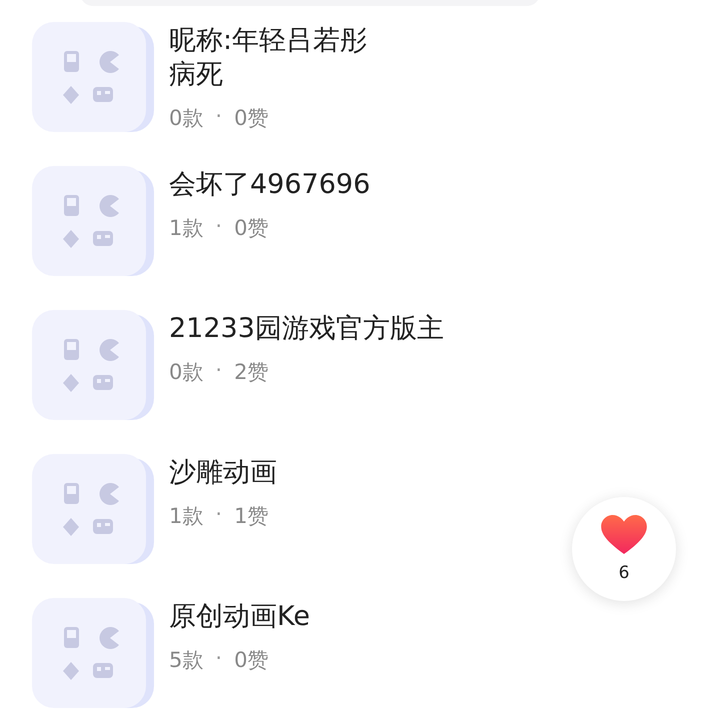 The image size is (720, 720). I want to click on like-count: 2赞, so click(251, 372).